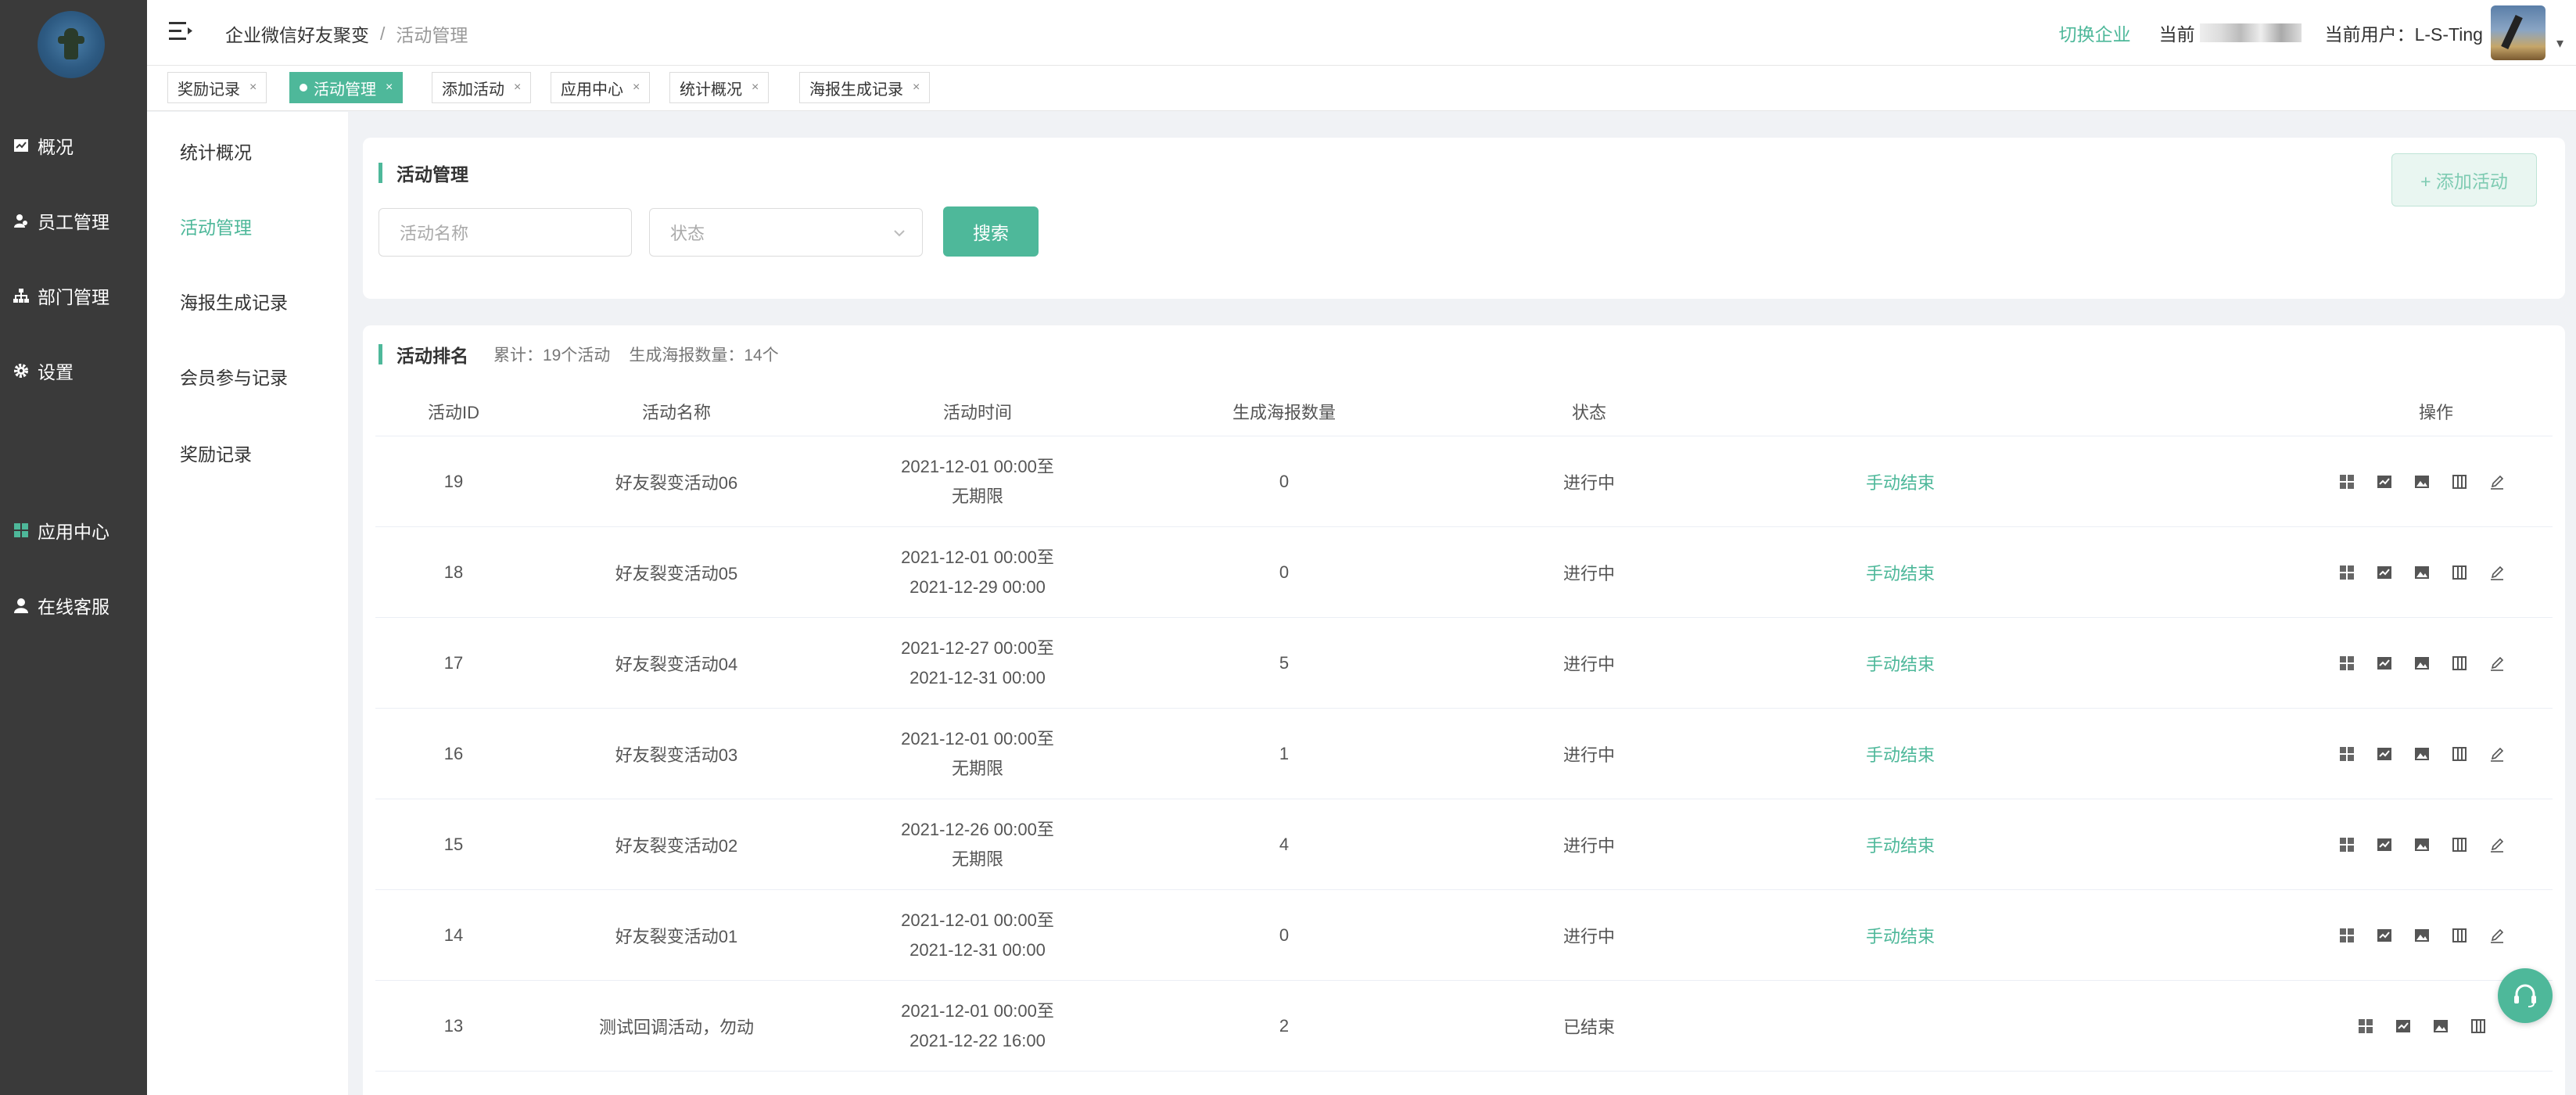 Image resolution: width=2576 pixels, height=1095 pixels. I want to click on row-actions, so click(2422, 481).